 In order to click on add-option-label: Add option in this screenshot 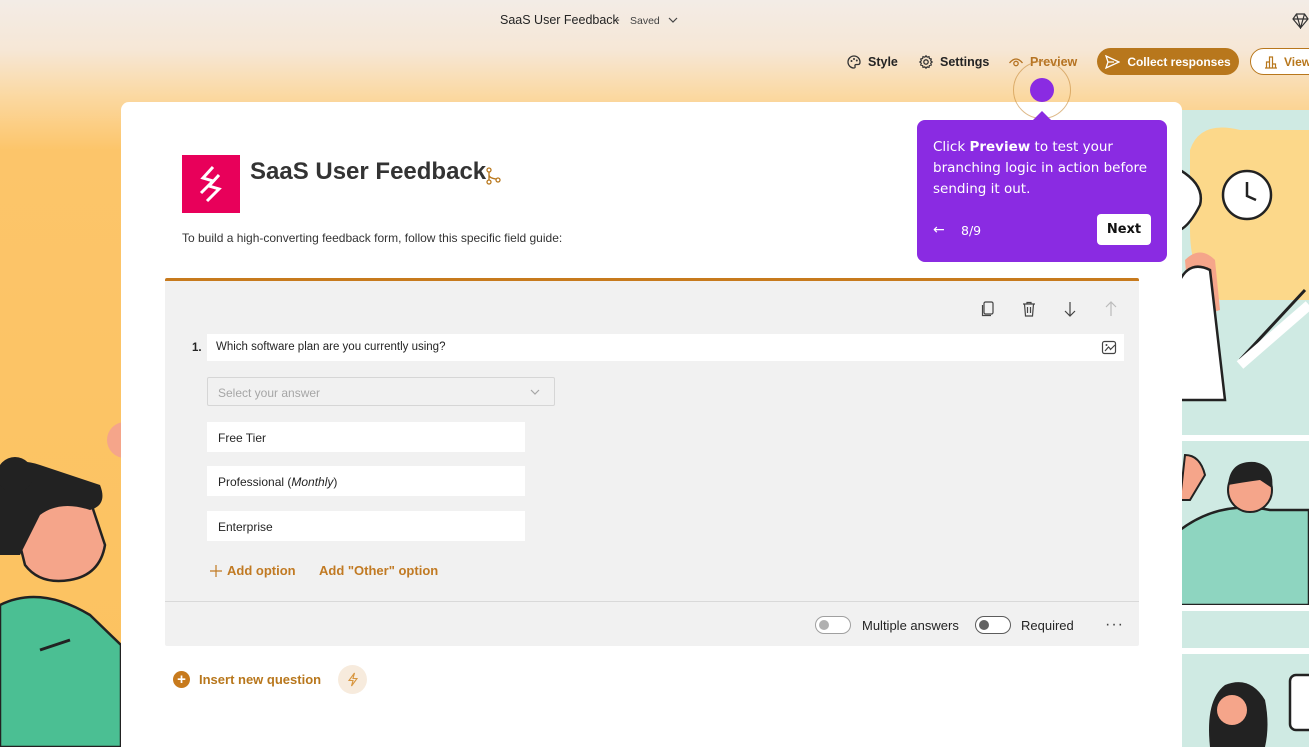, I will do `click(261, 570)`.